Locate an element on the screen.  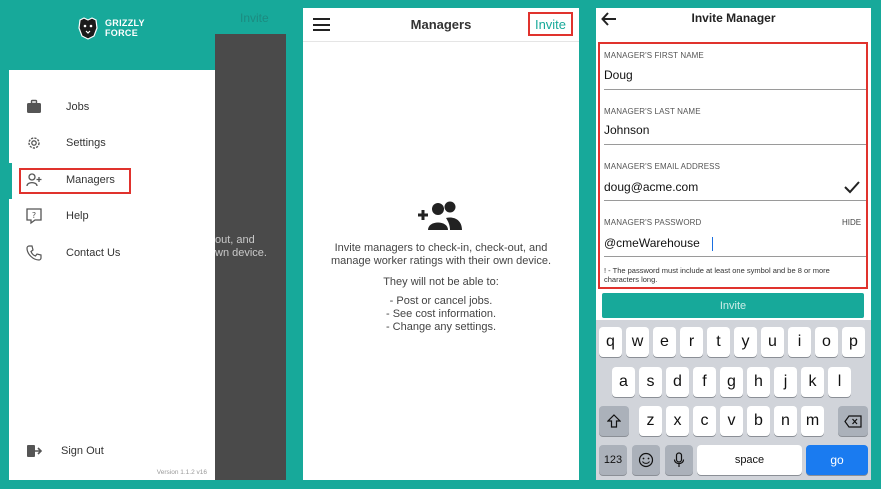
header-bar: Managers Invite is located at coordinates (441, 25).